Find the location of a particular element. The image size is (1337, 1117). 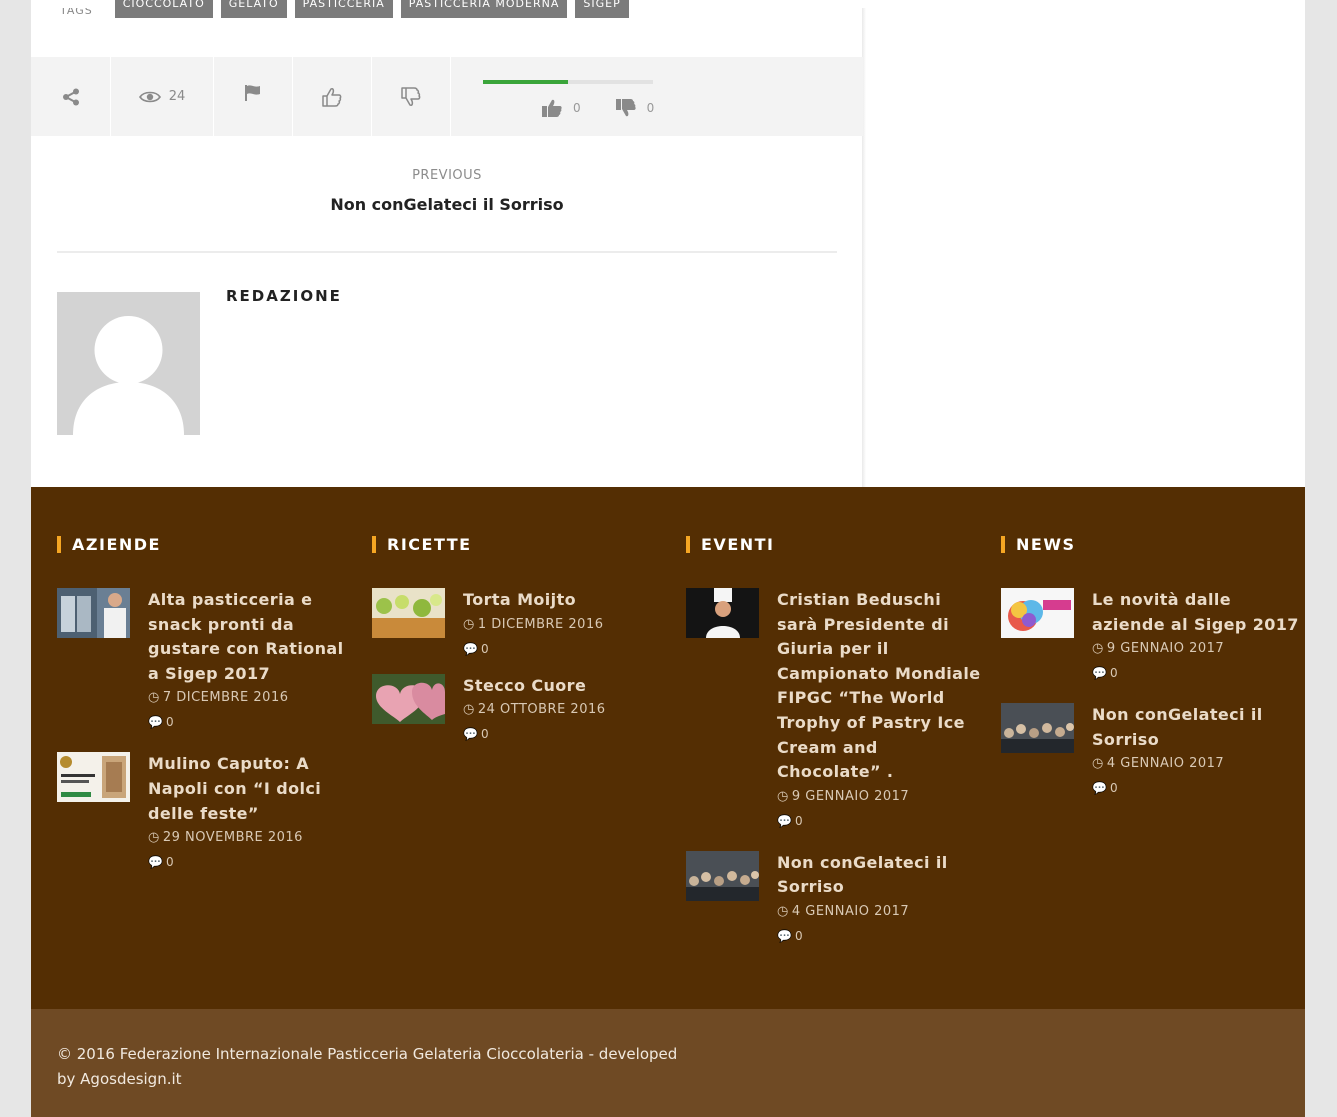

sidebar-area is located at coordinates (1084, 243).